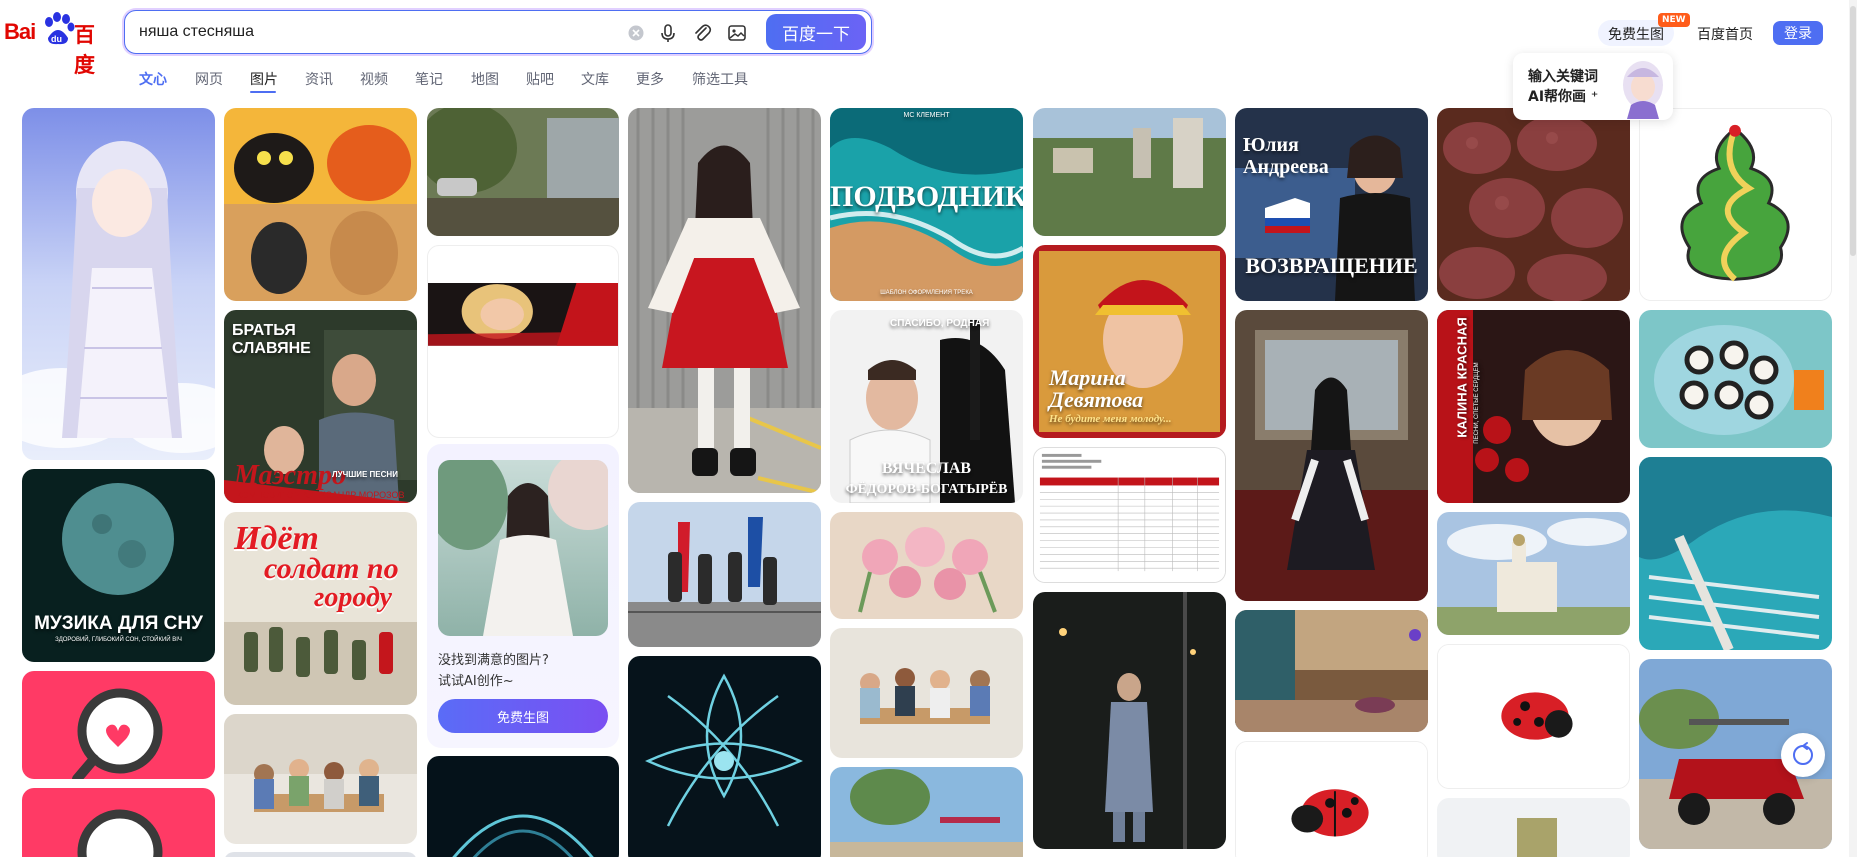  Describe the element at coordinates (926, 196) in the screenshot. I see `podvodnik-title: ПОДВОДНИК` at that location.